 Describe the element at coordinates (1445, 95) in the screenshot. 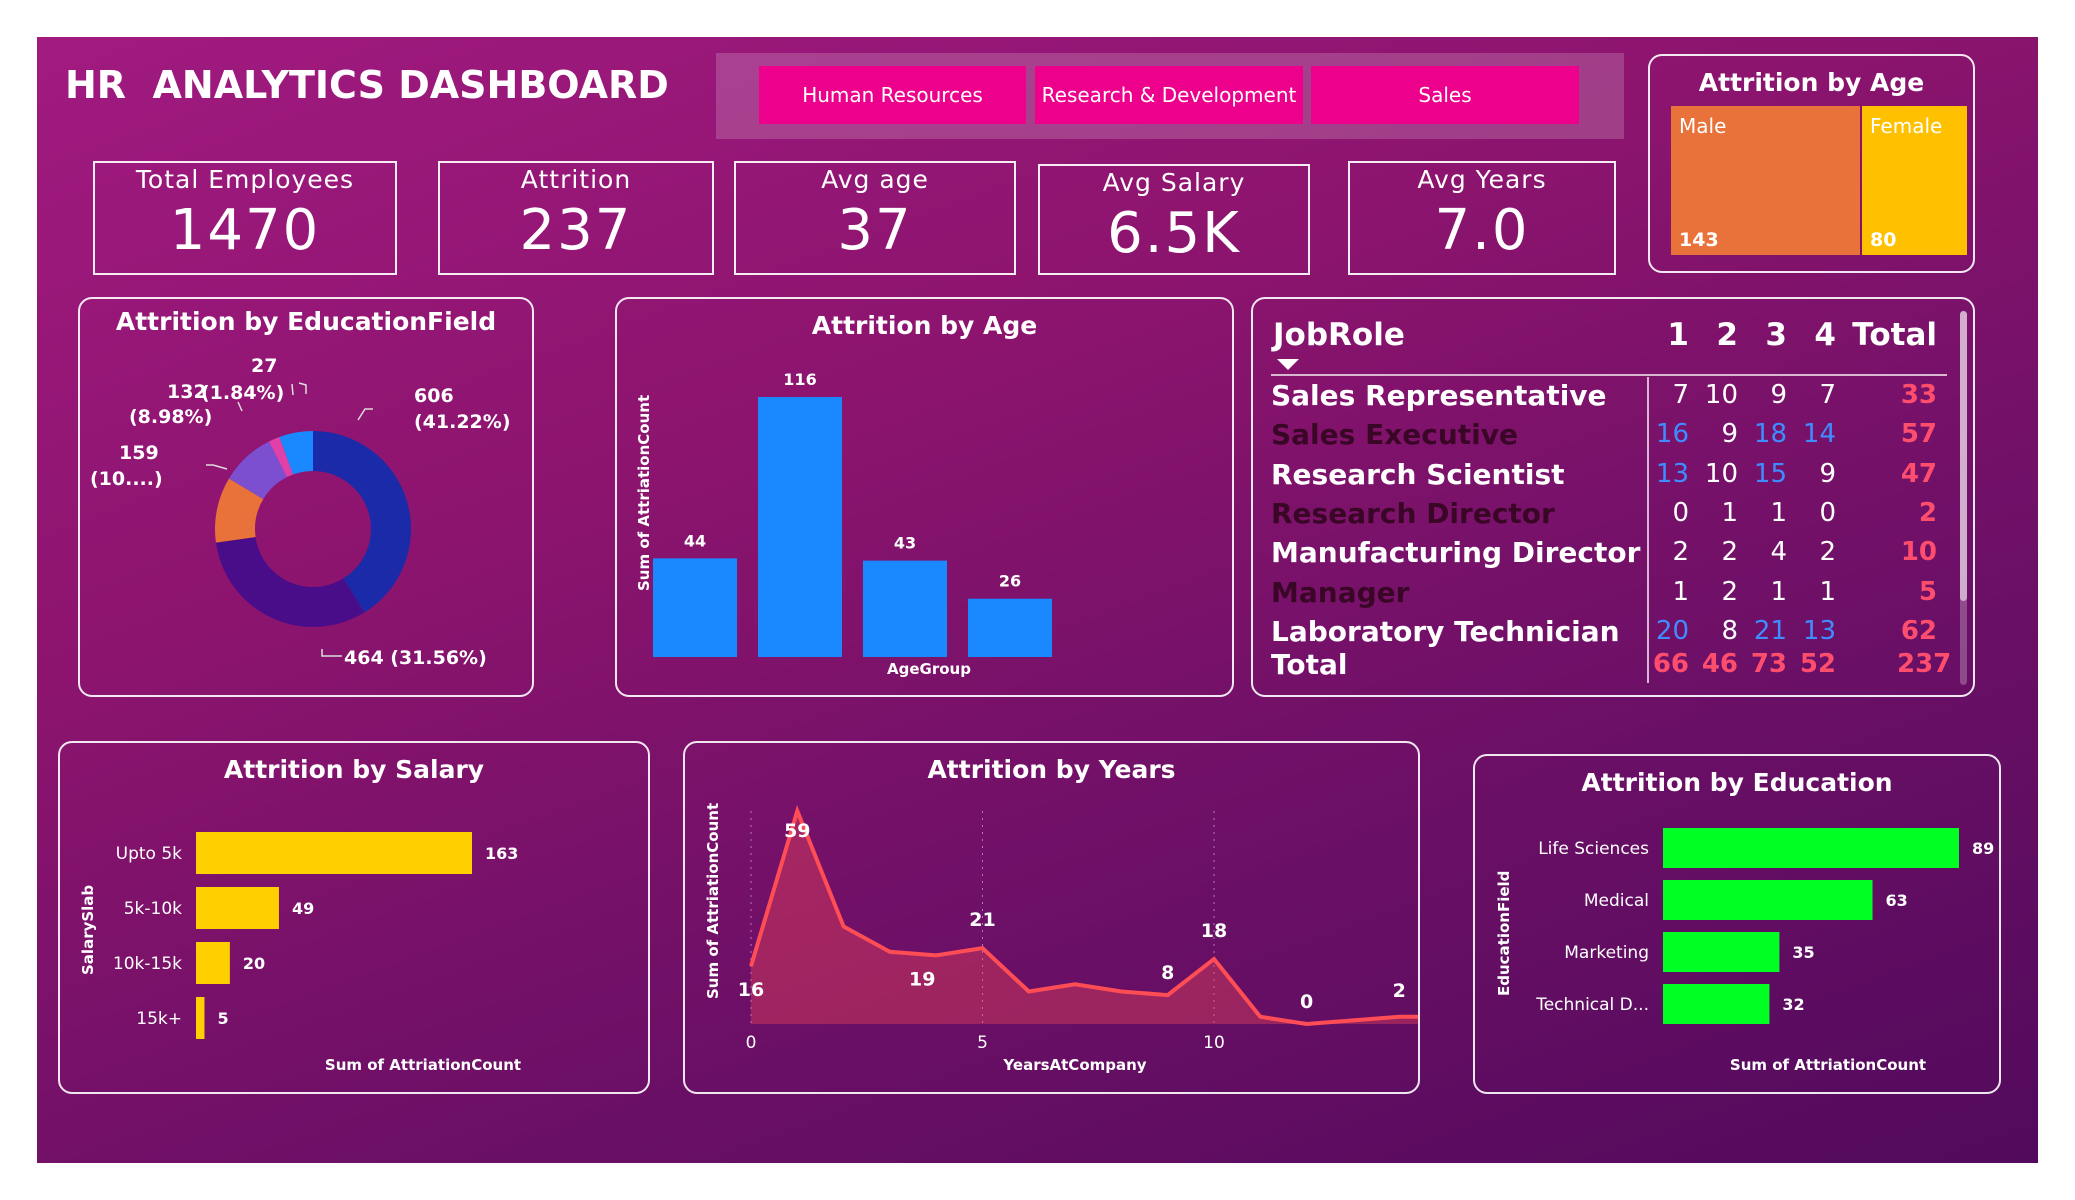

I see `slicer-button-sales: Sales` at that location.